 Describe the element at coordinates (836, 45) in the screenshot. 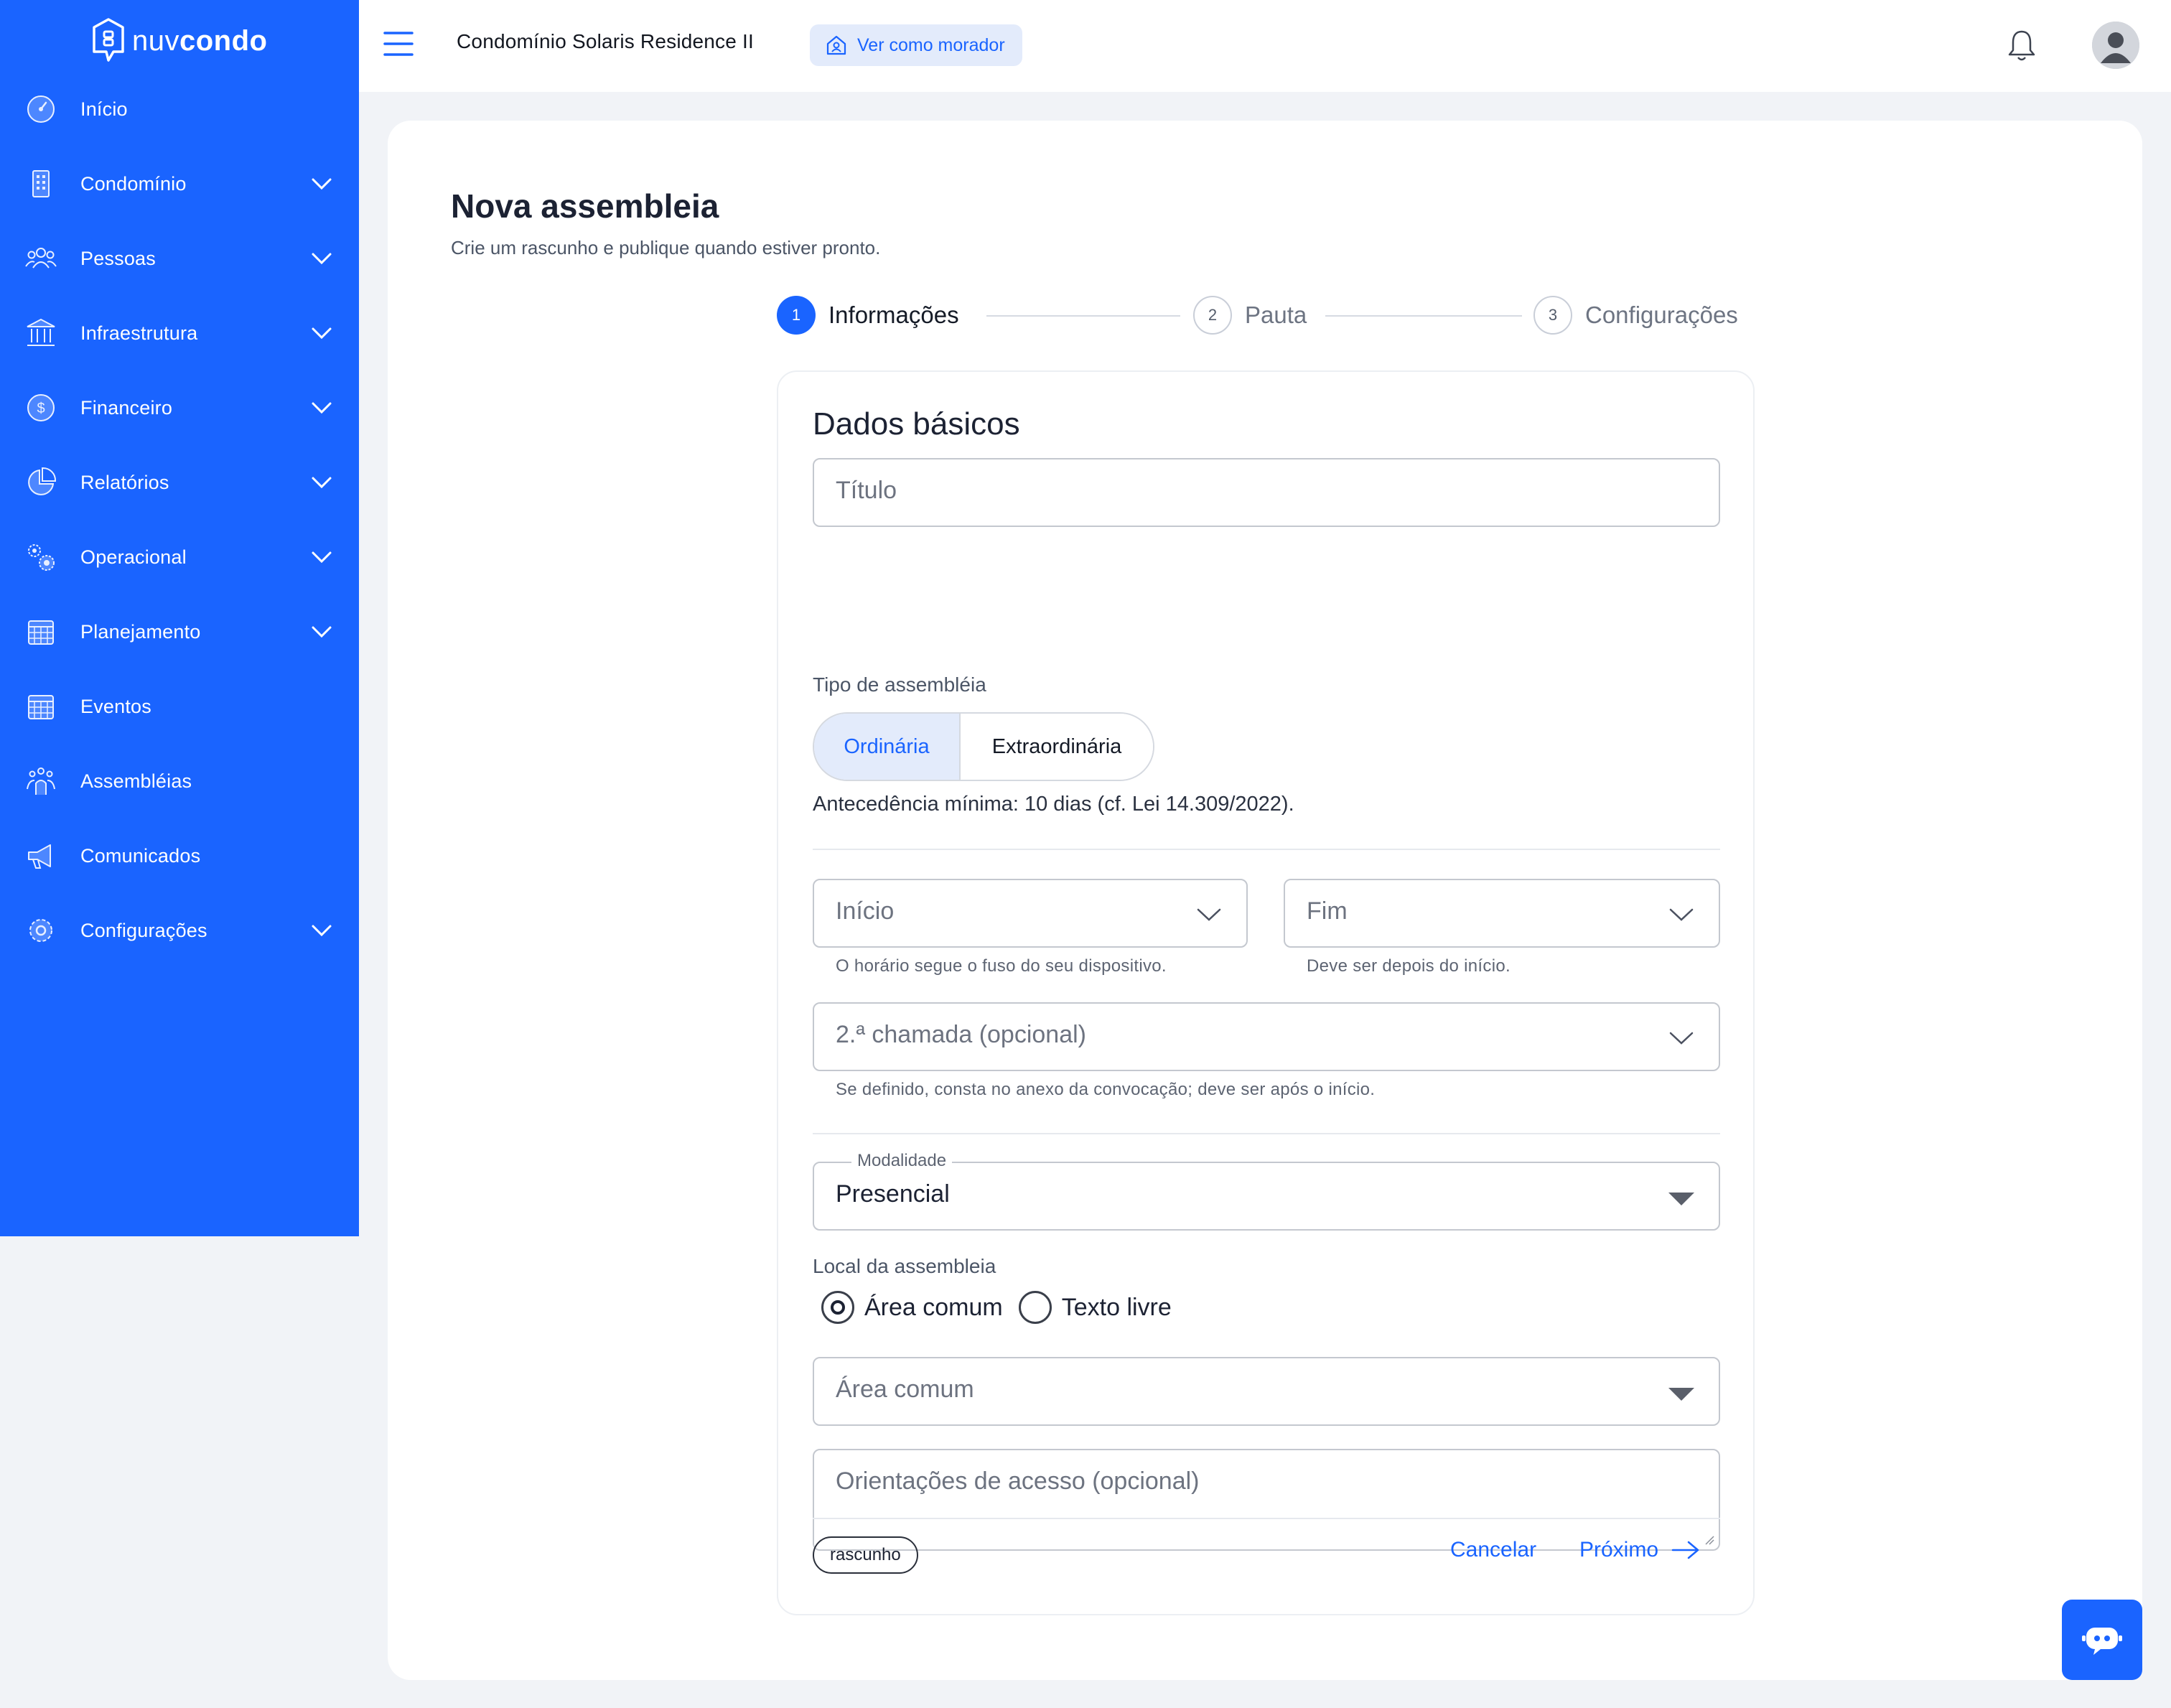

I see `home-user-icon` at that location.